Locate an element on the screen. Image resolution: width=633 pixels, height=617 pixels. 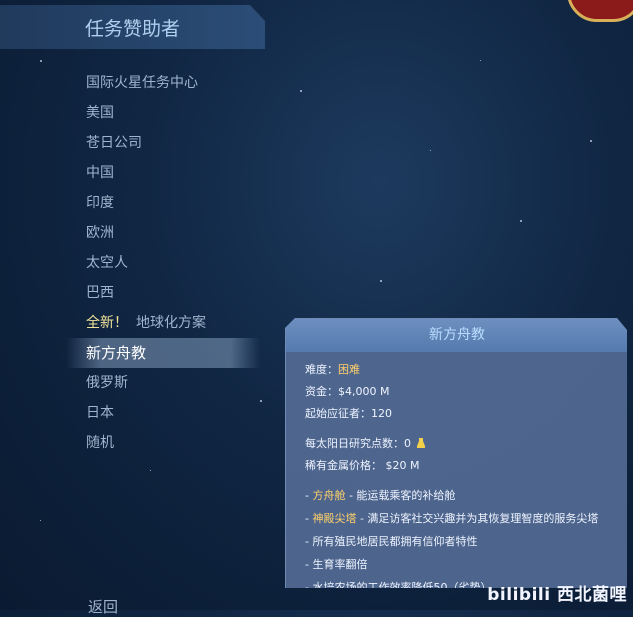
research-text: 每太阳日研究点数：0 is located at coordinates (358, 443).